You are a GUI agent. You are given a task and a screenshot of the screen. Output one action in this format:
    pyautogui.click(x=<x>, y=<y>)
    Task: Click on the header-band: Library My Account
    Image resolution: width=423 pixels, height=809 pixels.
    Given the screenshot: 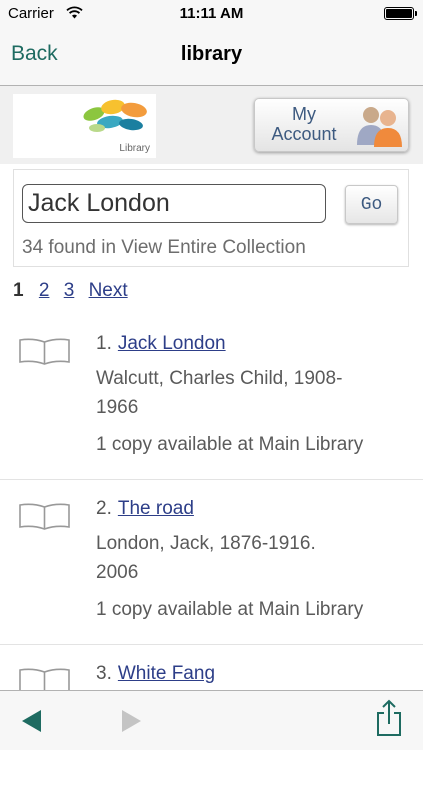 What is the action you would take?
    pyautogui.click(x=211, y=125)
    